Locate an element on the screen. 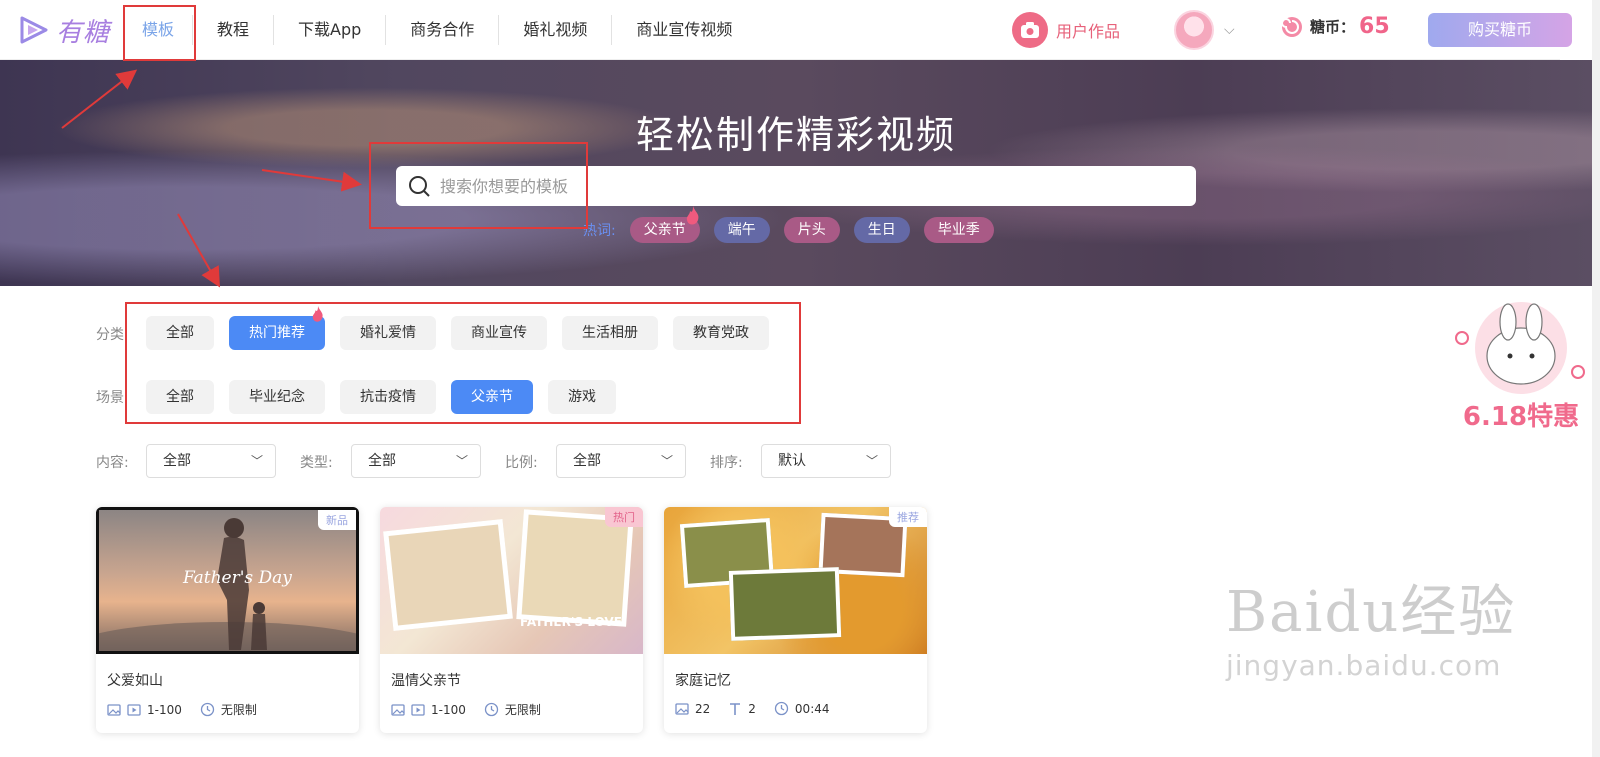 Image resolution: width=1600 pixels, height=757 pixels. watermark: Baidu经验 jingyan.baidu.com is located at coordinates (1371, 631).